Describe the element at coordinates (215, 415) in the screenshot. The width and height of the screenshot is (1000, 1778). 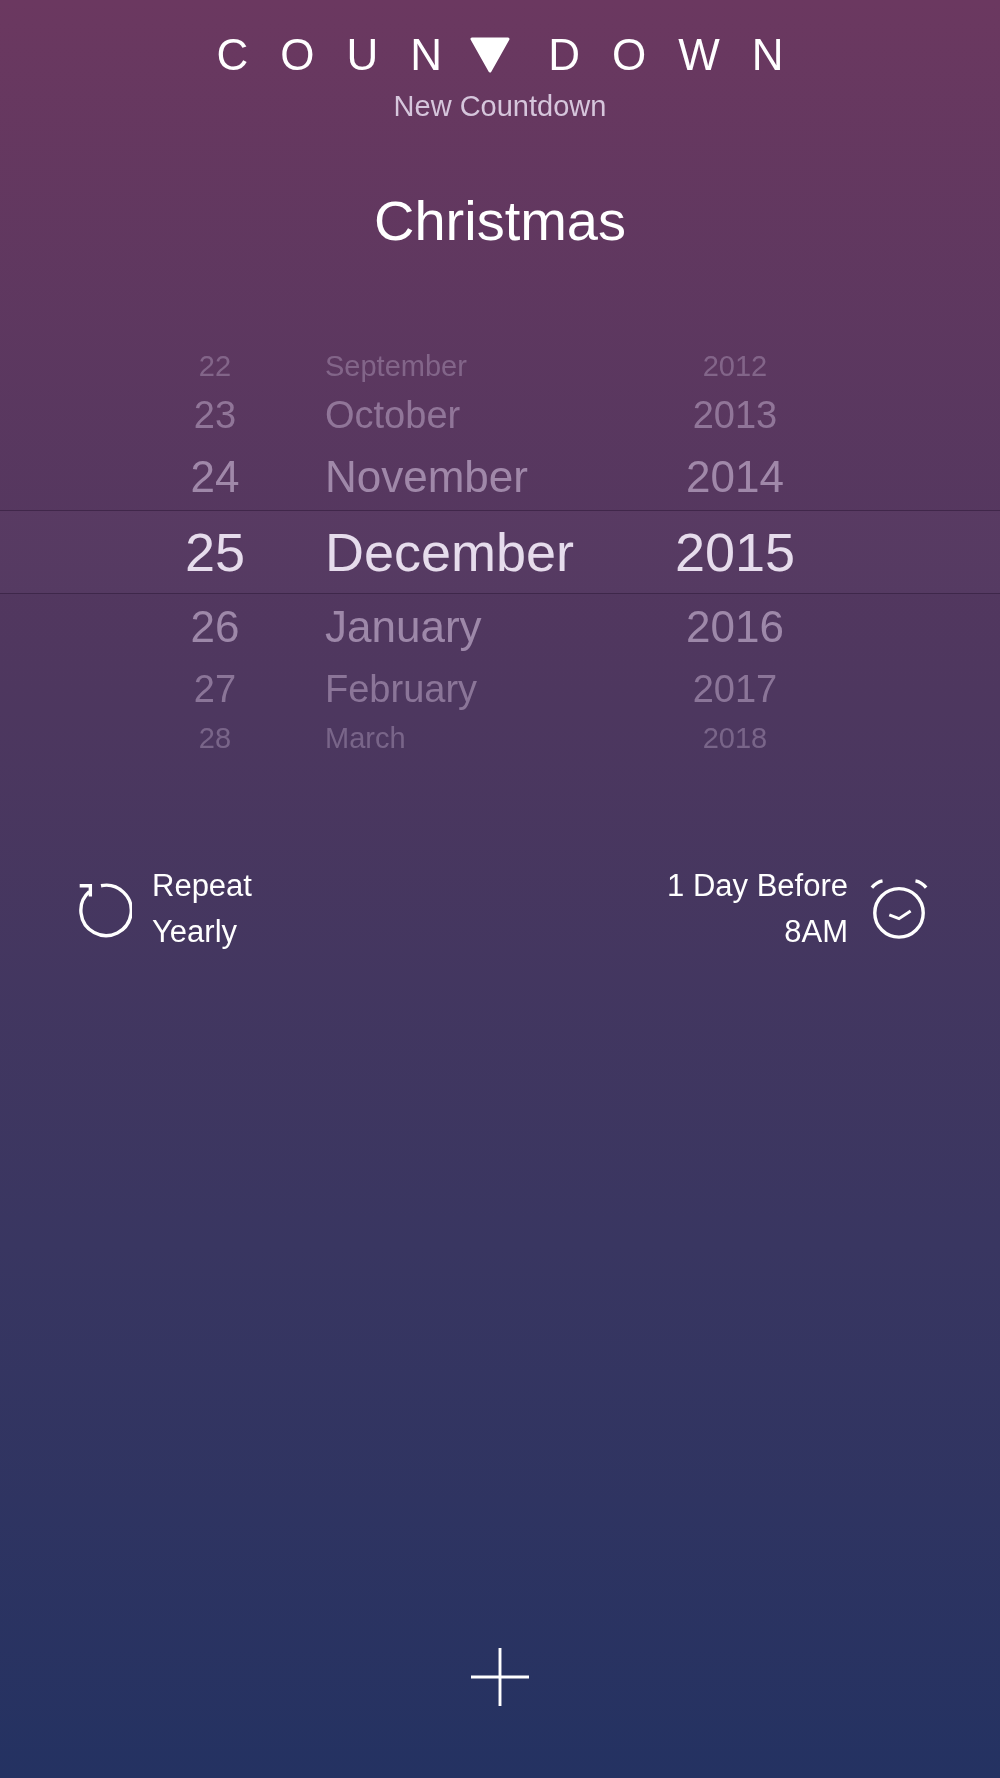
I see `picker-day: 23` at that location.